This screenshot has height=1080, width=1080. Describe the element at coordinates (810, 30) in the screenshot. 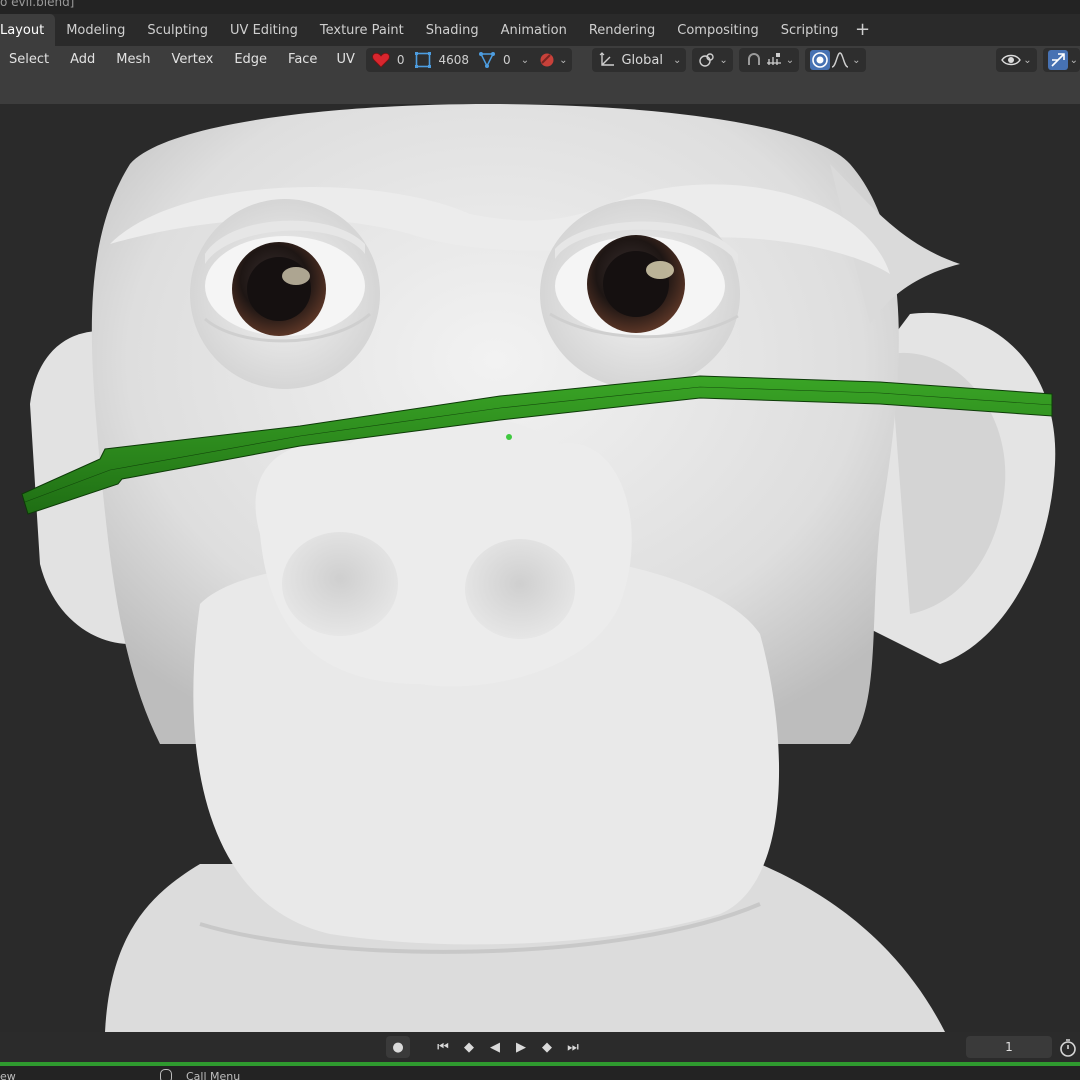

I see `tab-scripting: Scripting` at that location.